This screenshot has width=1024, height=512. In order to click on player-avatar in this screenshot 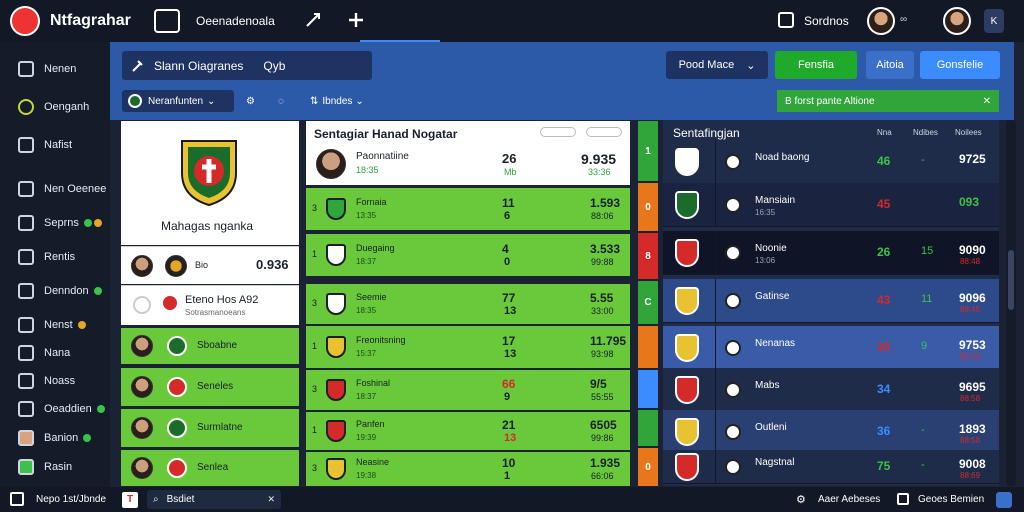, I will do `click(142, 387)`.